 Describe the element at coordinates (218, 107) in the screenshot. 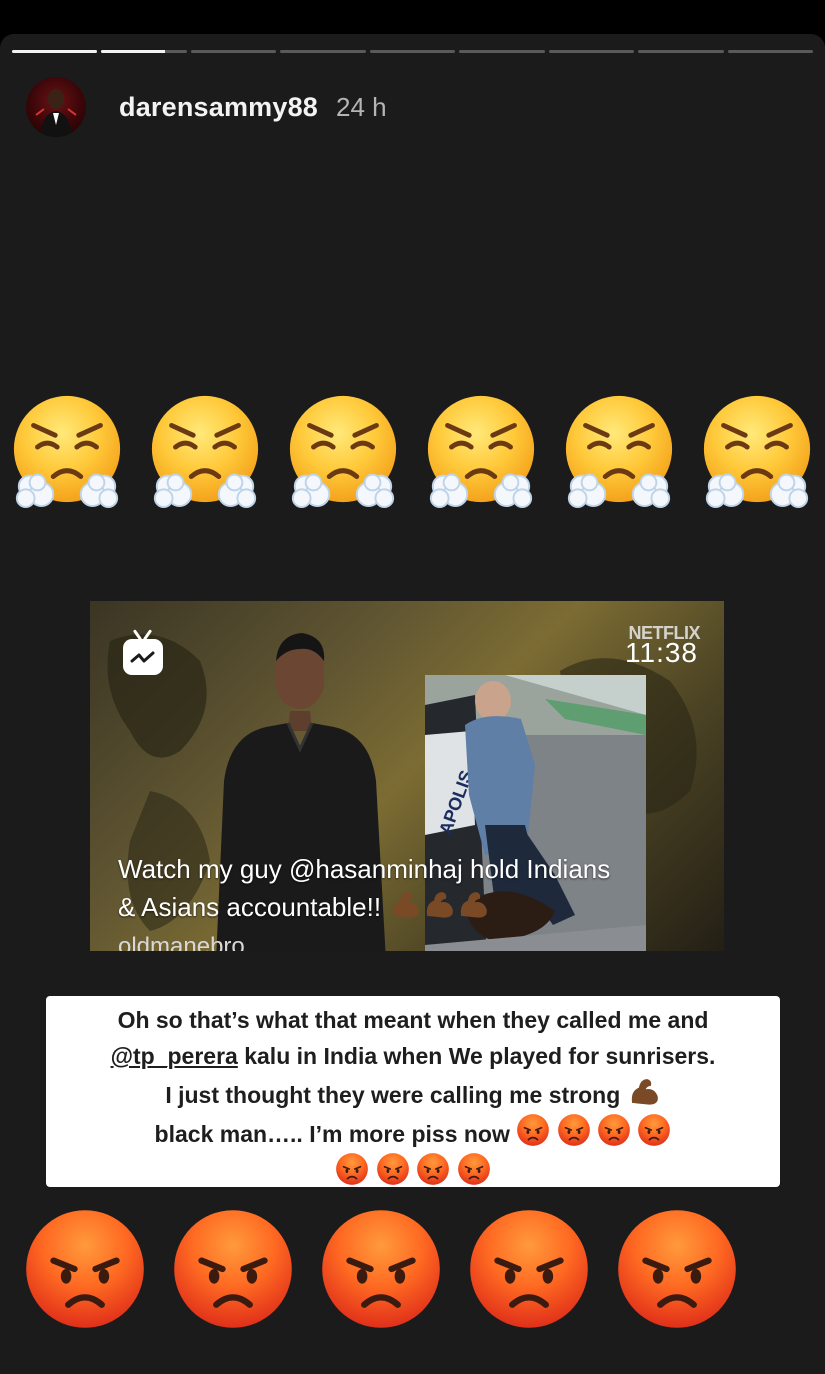

I see `username: darensammy88` at that location.